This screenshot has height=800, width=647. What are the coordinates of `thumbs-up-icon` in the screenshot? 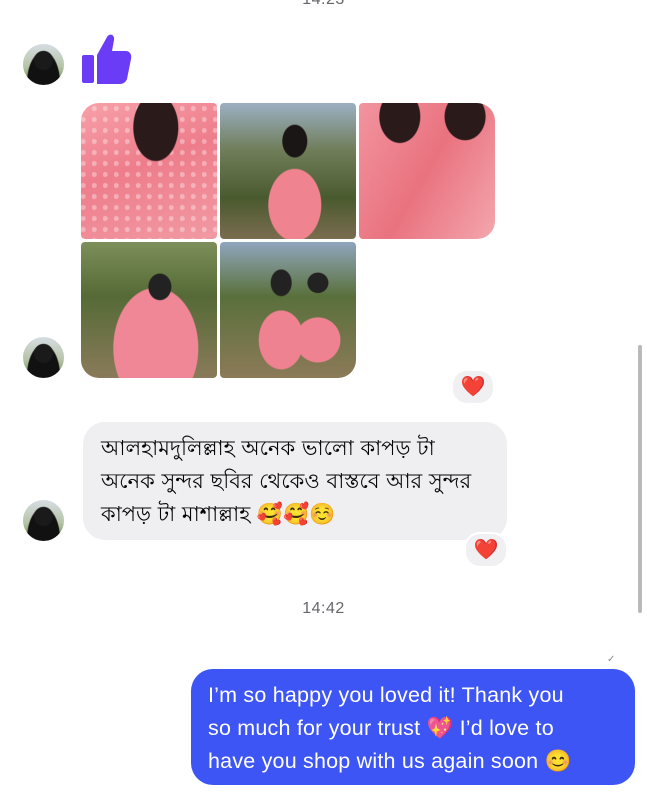 It's located at (107, 59).